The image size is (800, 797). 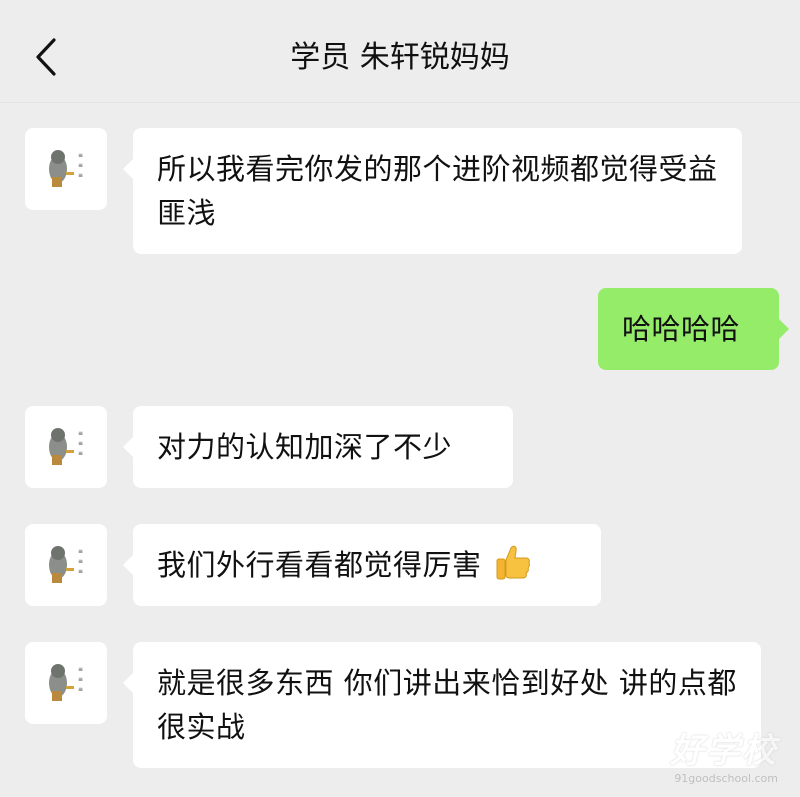 What do you see at coordinates (724, 751) in the screenshot?
I see `watermark-main: 好学校` at bounding box center [724, 751].